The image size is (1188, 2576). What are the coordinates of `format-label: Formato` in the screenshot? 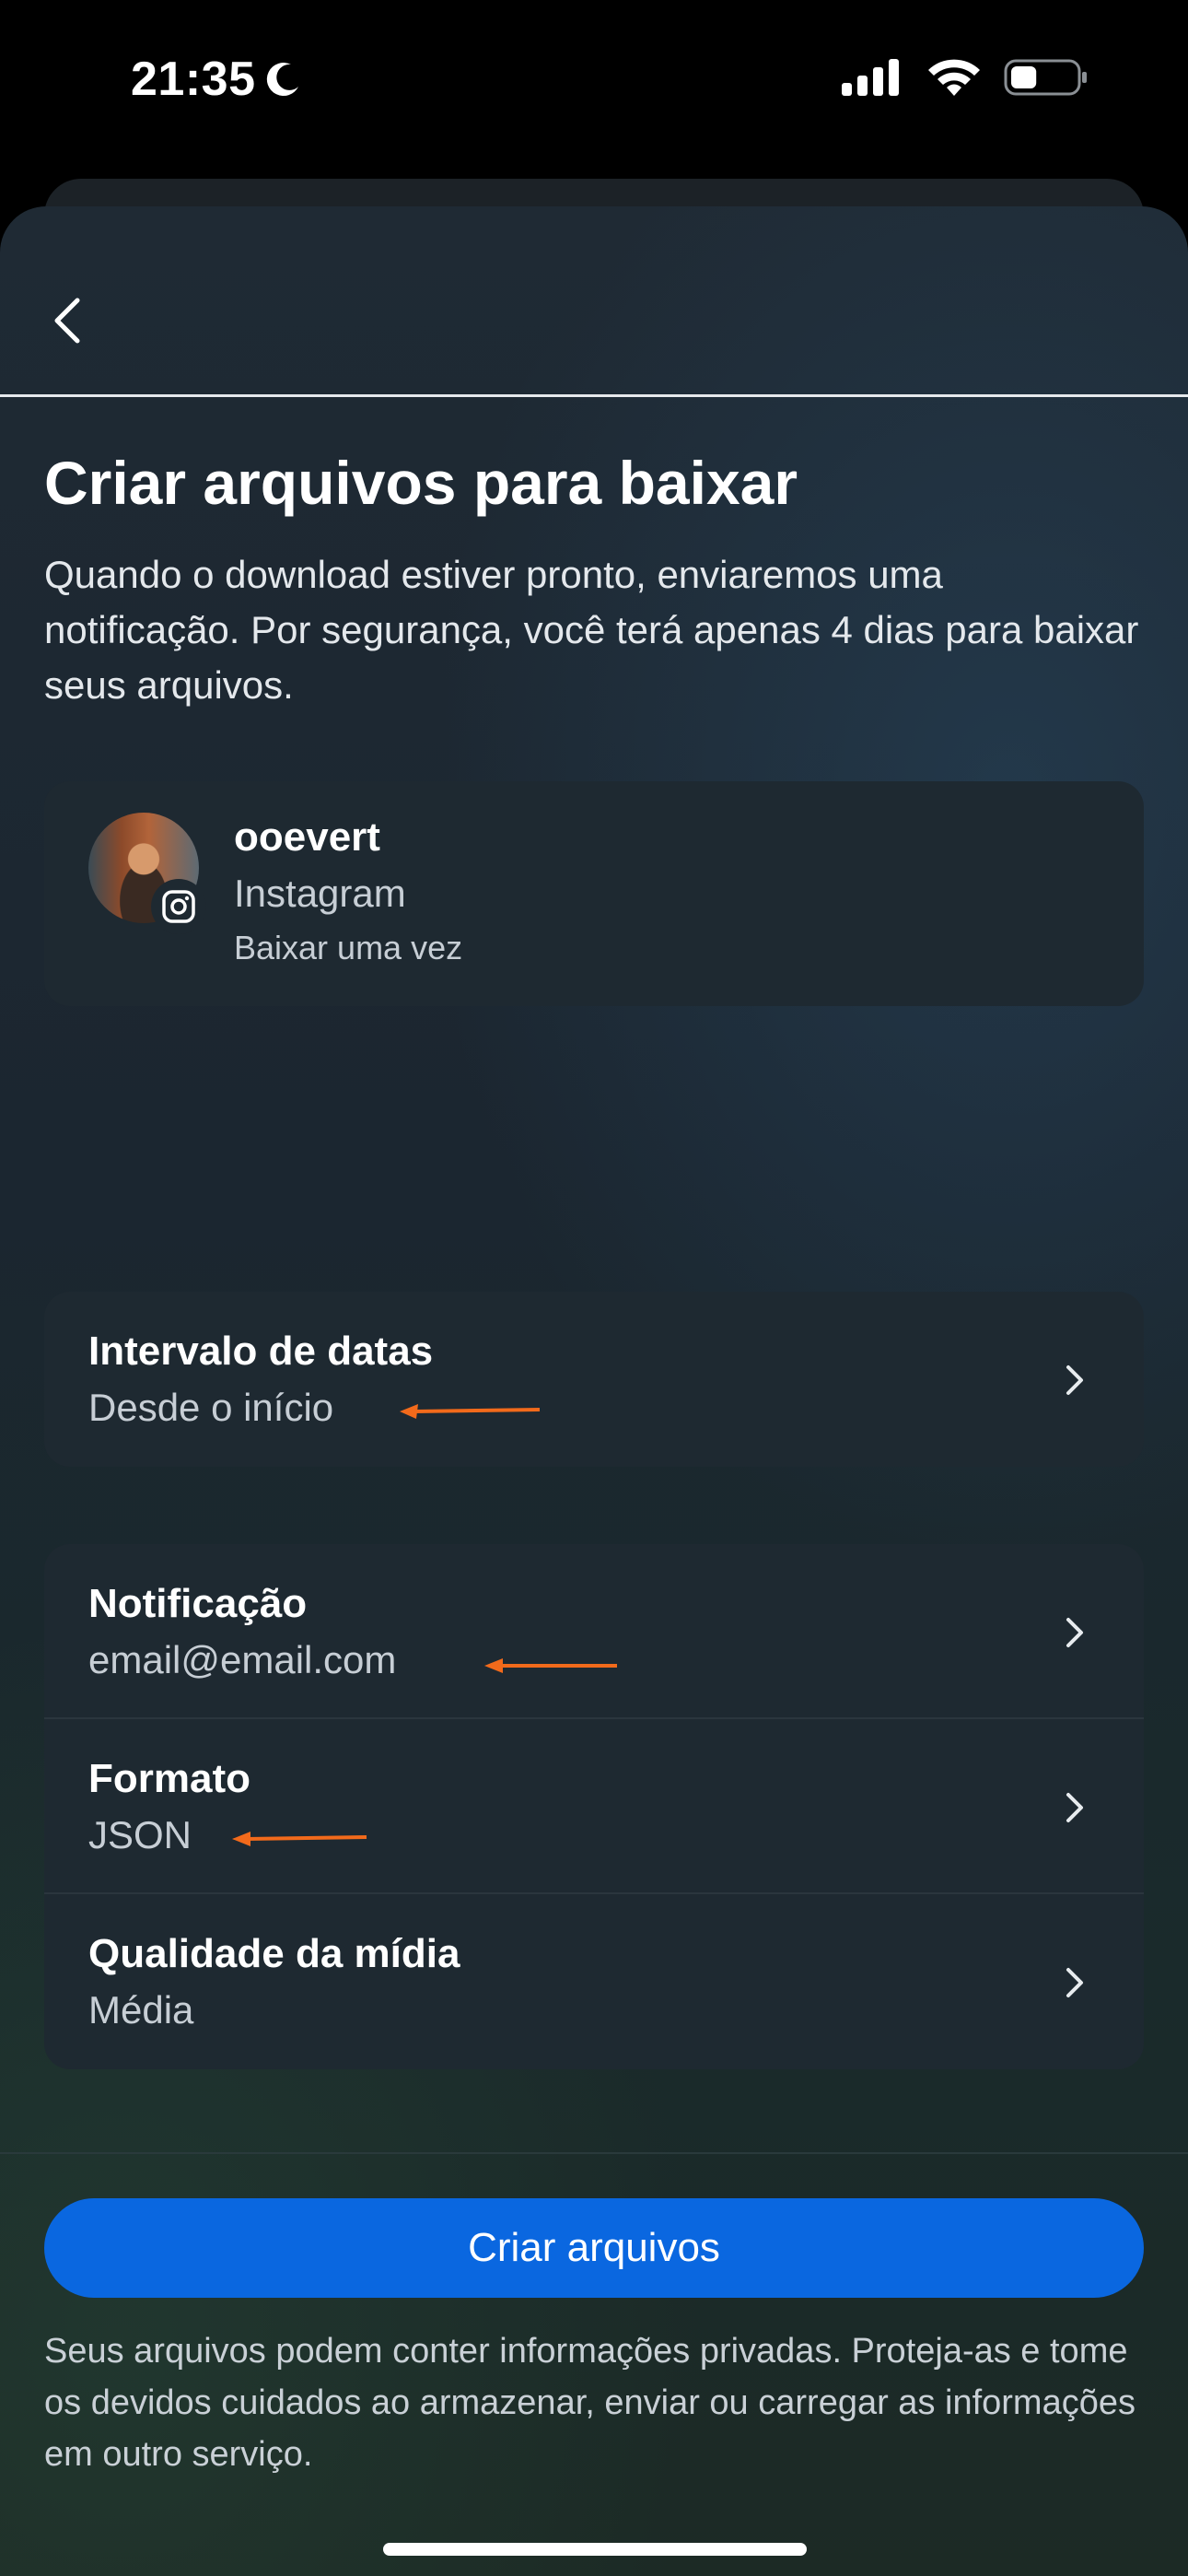 It's located at (169, 1778).